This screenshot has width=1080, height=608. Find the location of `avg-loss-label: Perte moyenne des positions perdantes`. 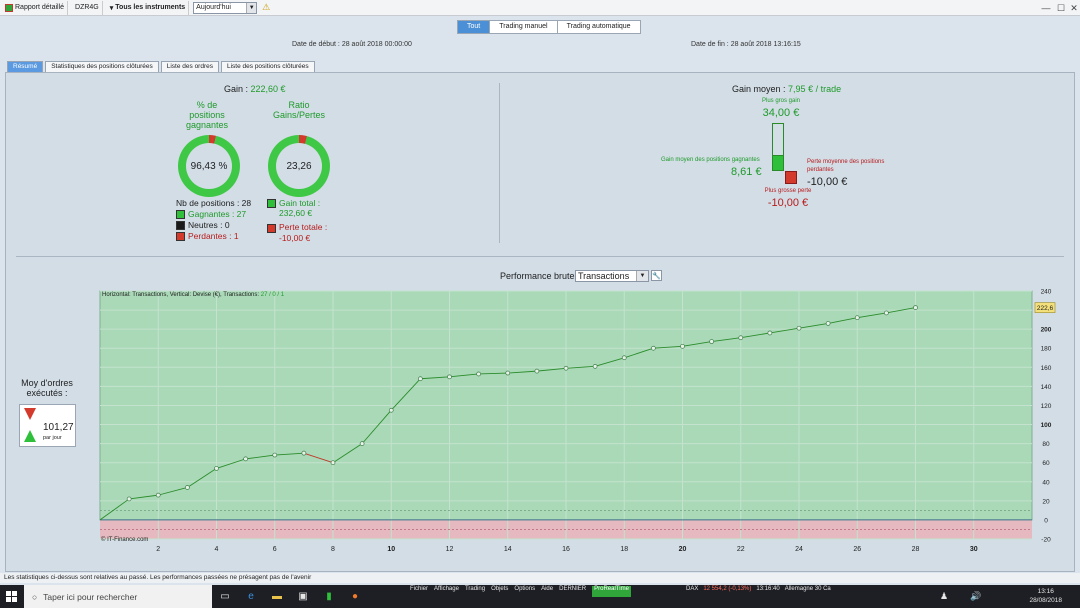

avg-loss-label: Perte moyenne des positions perdantes is located at coordinates (846, 166).